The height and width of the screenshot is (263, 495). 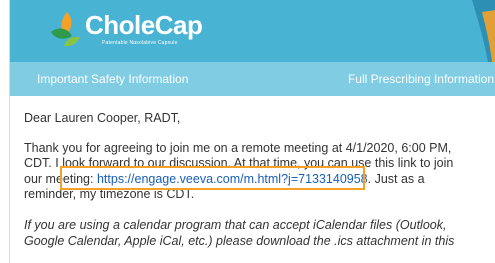 I want to click on brand-logo: CholeCap Patentable Nasolabive Capsule, so click(x=129, y=31).